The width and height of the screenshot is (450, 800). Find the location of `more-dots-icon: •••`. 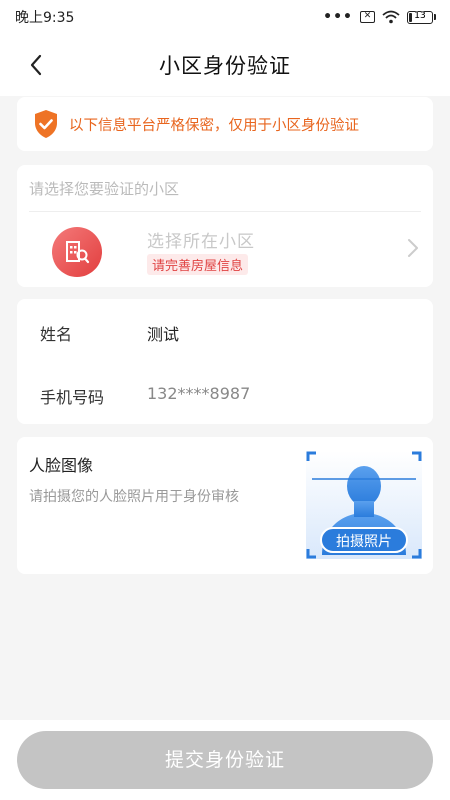

more-dots-icon: ••• is located at coordinates (338, 17).